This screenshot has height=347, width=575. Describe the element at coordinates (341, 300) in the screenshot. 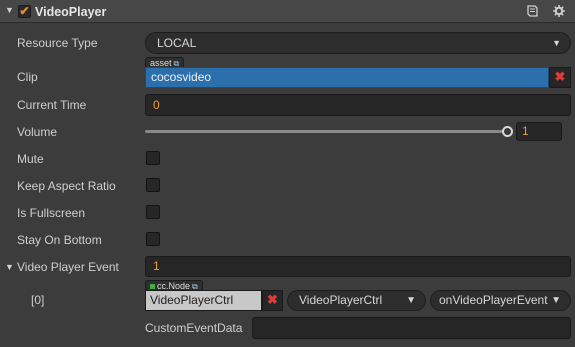

I see `event-component-value: VideoPlayerCtrl` at that location.